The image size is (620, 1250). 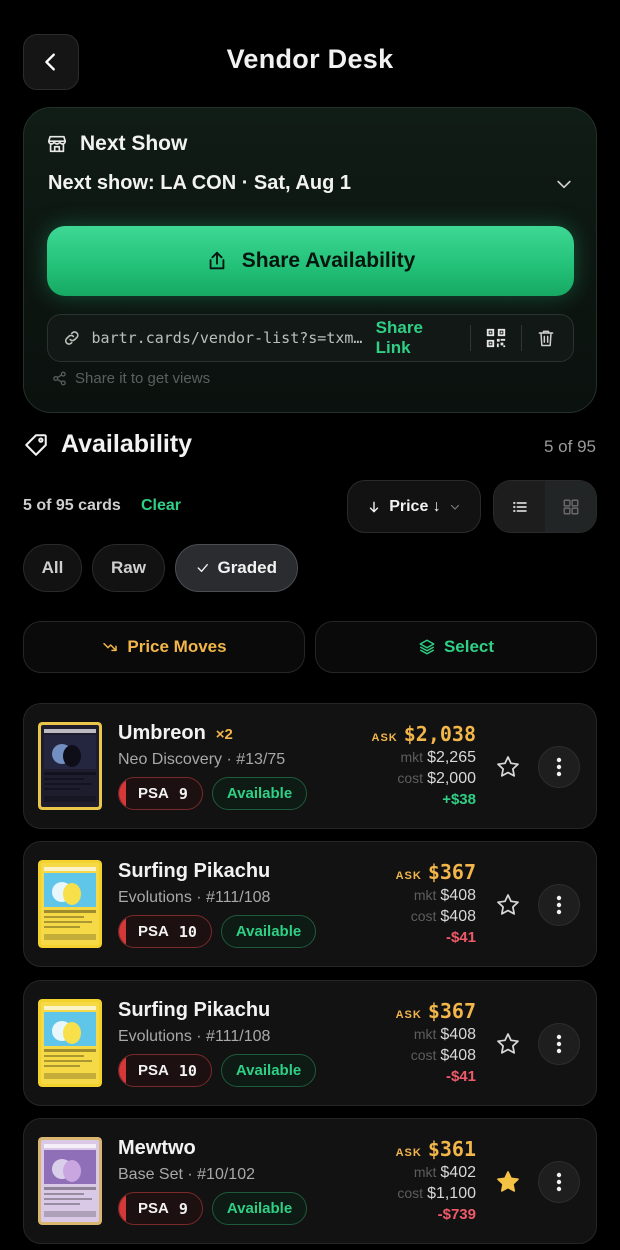 I want to click on psa-label: PSA, so click(x=153, y=931).